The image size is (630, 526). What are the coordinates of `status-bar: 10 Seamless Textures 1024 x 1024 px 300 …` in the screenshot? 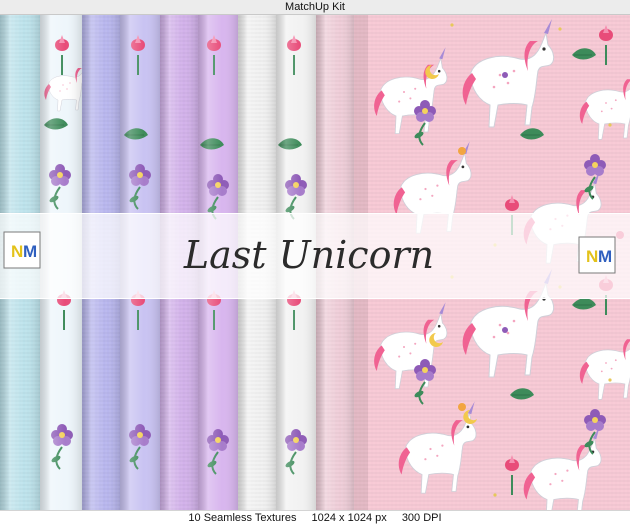 It's located at (315, 518).